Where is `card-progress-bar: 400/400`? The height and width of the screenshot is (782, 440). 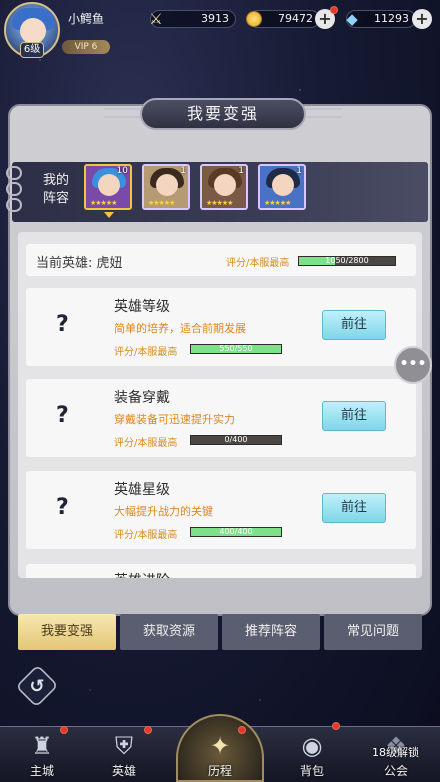
card-progress-bar: 400/400 is located at coordinates (236, 532).